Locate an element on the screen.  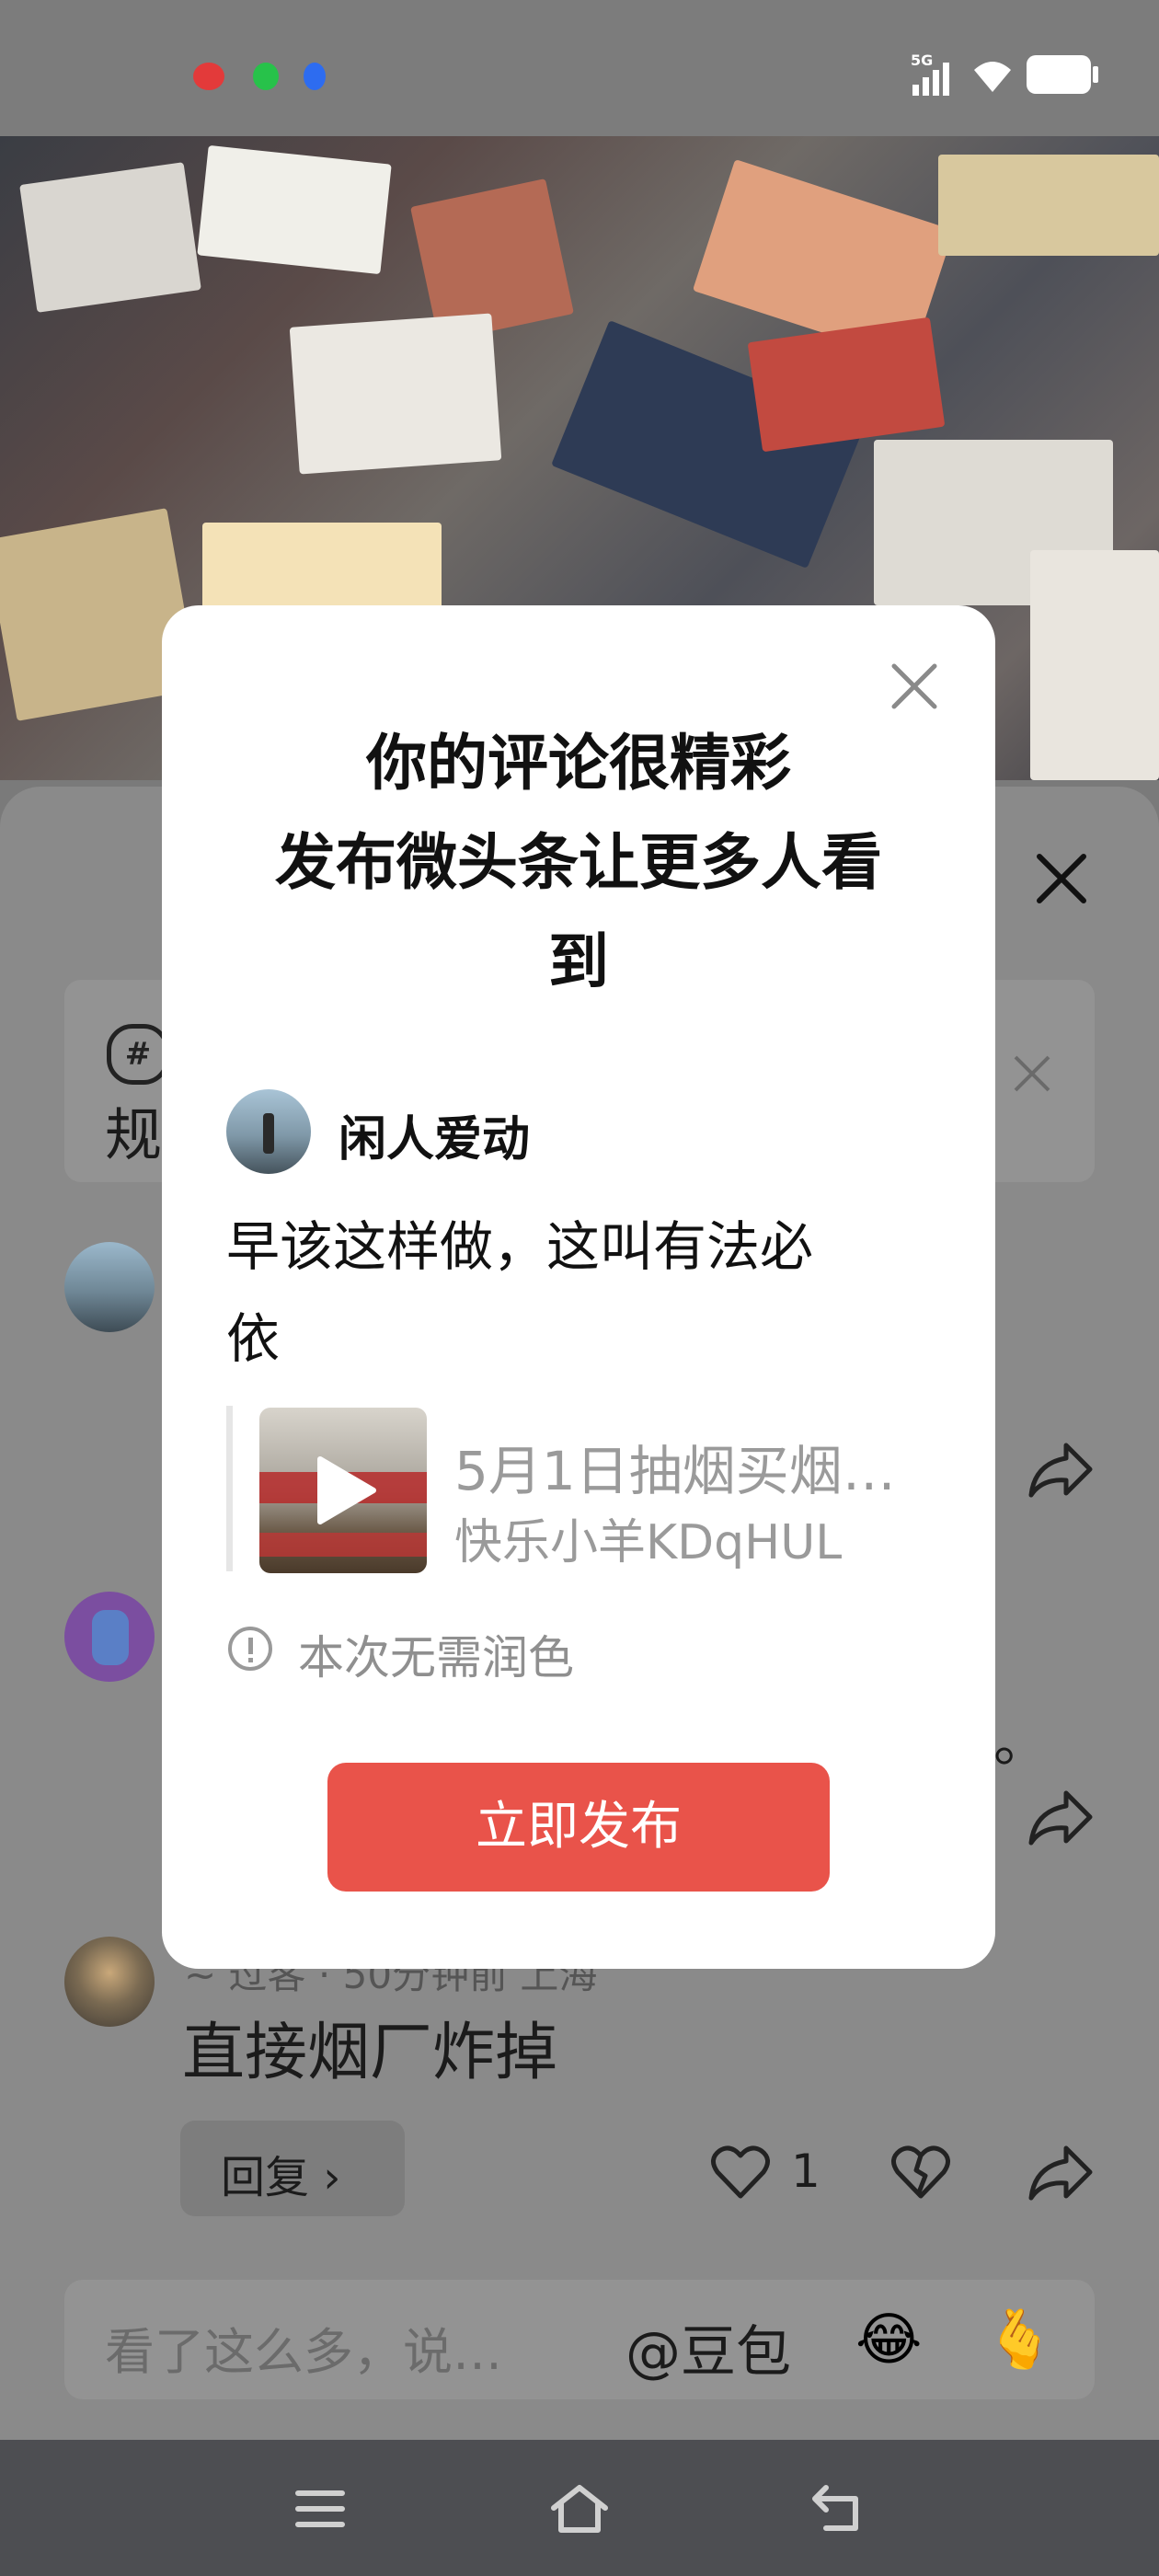
system-nav-bar is located at coordinates (579, 2508).